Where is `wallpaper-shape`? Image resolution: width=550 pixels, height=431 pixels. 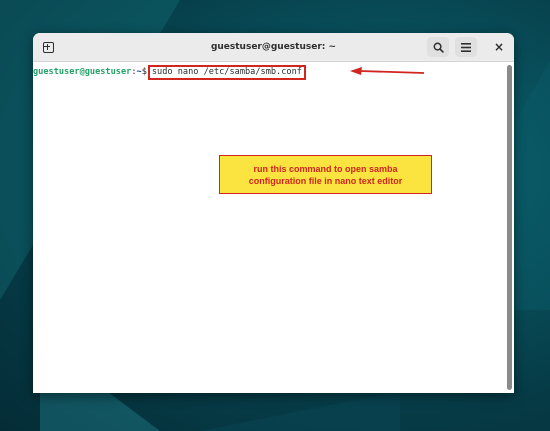
wallpaper-shape is located at coordinates (300, 411).